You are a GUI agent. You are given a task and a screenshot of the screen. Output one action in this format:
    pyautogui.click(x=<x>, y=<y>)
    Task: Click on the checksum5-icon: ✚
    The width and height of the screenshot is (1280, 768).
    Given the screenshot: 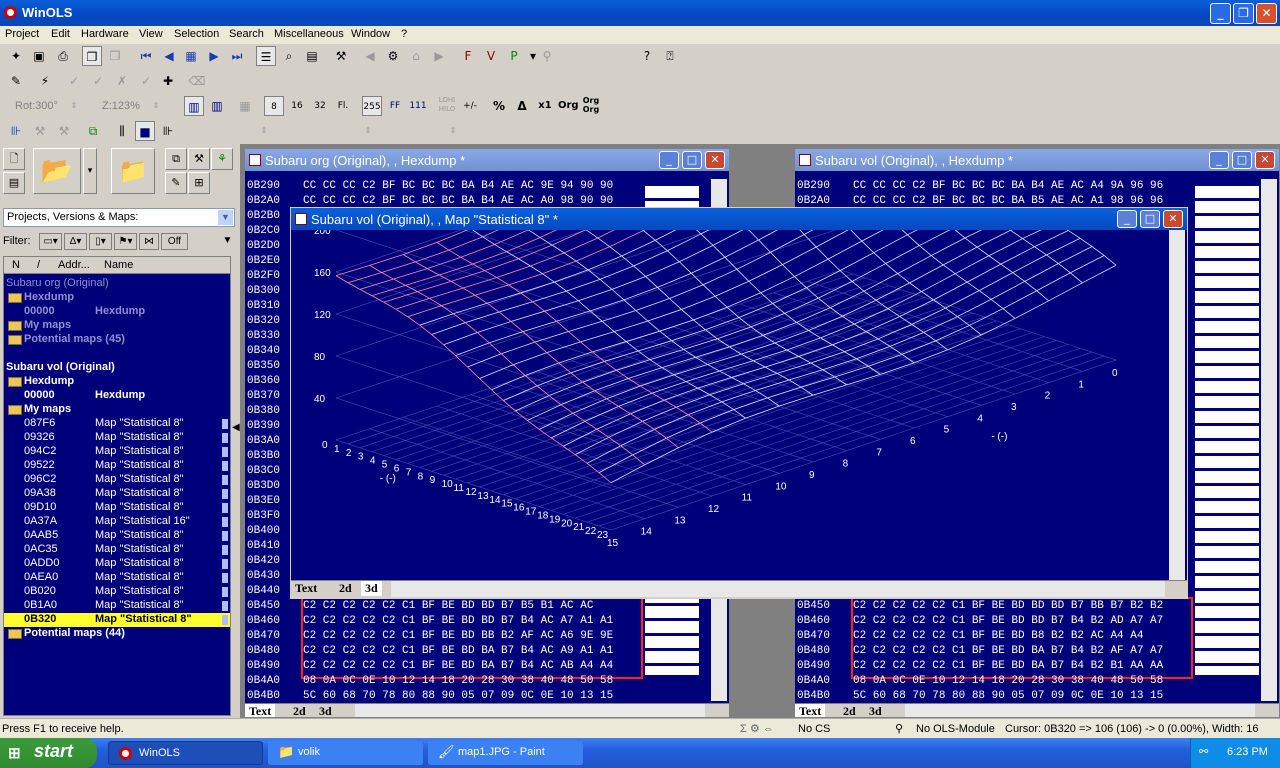 What is the action you would take?
    pyautogui.click(x=168, y=81)
    